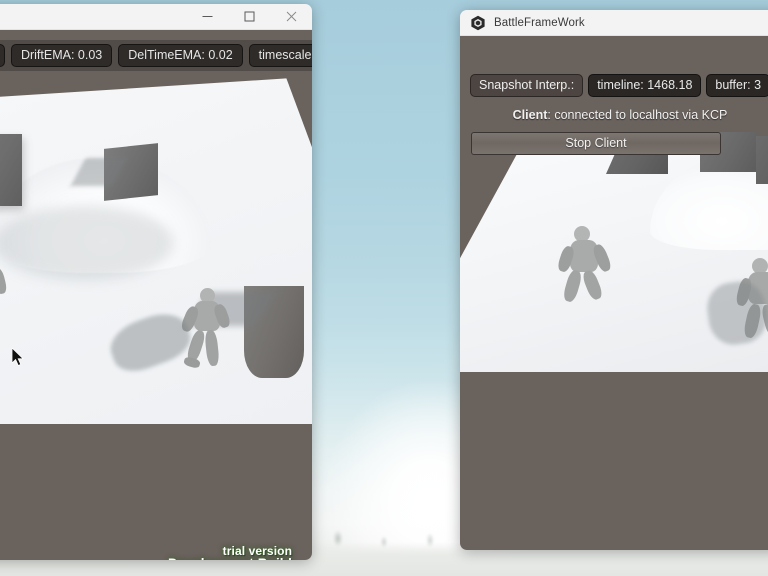 Image resolution: width=768 pixels, height=576 pixels. I want to click on close-button, so click(291, 17).